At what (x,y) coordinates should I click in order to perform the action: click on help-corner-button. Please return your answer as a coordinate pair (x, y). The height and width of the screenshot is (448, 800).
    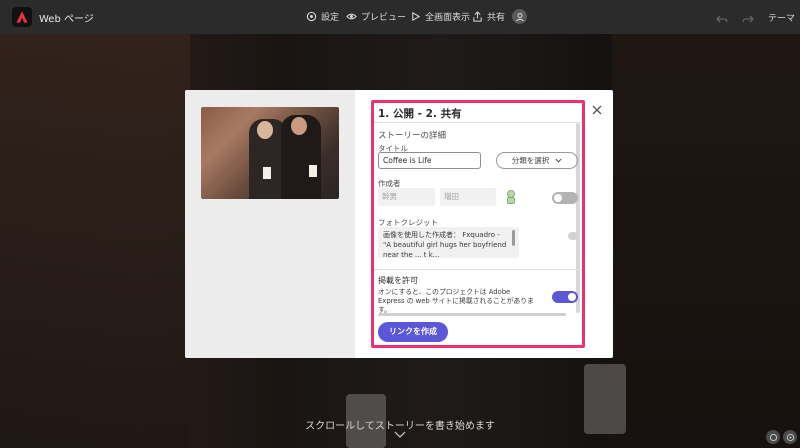
    Looking at the image, I should click on (790, 437).